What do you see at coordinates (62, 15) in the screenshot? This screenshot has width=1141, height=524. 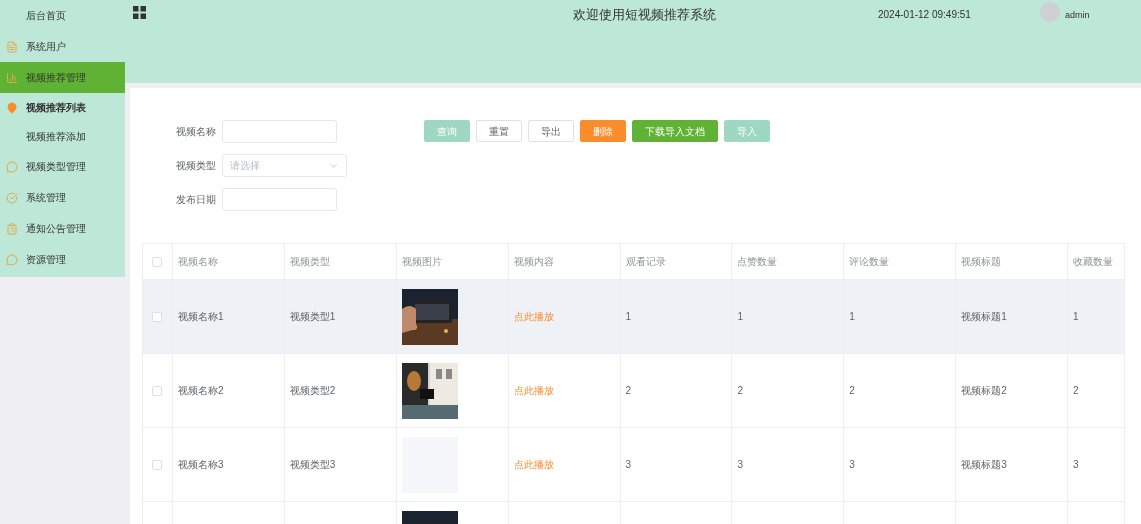 I see `sidebar-item: 后台首页` at bounding box center [62, 15].